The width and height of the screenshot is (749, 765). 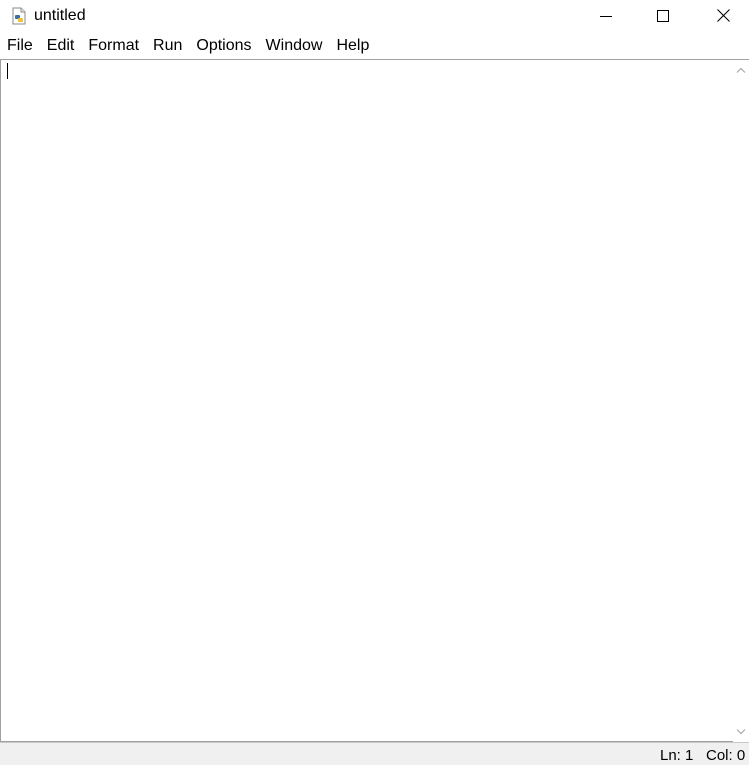 What do you see at coordinates (223, 46) in the screenshot?
I see `menu-options: Options` at bounding box center [223, 46].